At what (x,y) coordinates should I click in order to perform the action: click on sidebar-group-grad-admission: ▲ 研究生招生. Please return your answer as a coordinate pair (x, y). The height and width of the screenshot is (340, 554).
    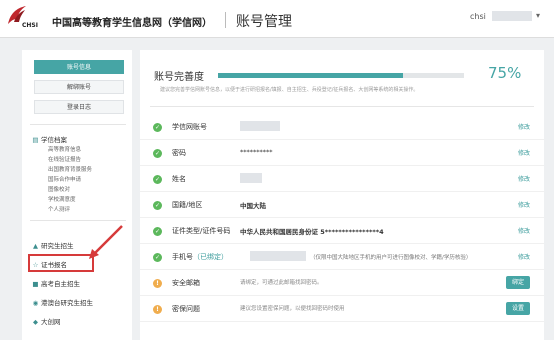
    Looking at the image, I should click on (53, 245).